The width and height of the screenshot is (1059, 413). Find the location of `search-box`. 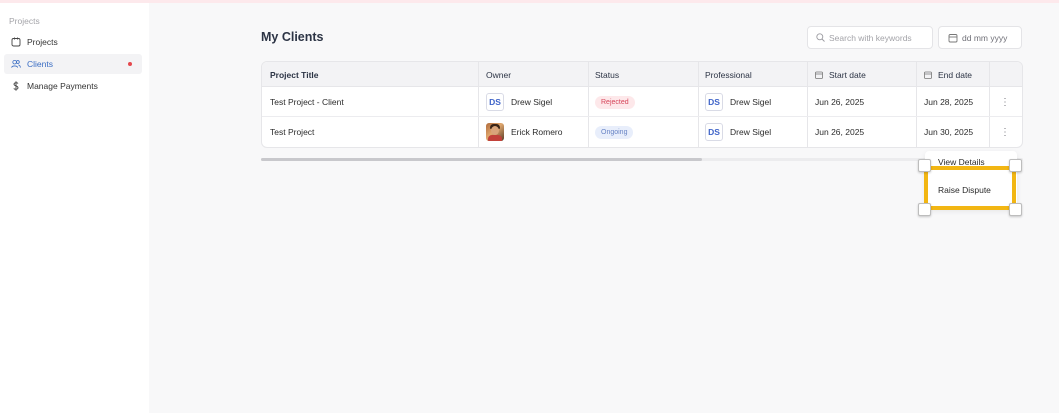

search-box is located at coordinates (870, 37).